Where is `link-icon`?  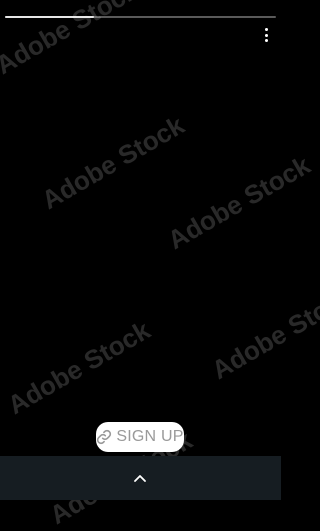 link-icon is located at coordinates (104, 437).